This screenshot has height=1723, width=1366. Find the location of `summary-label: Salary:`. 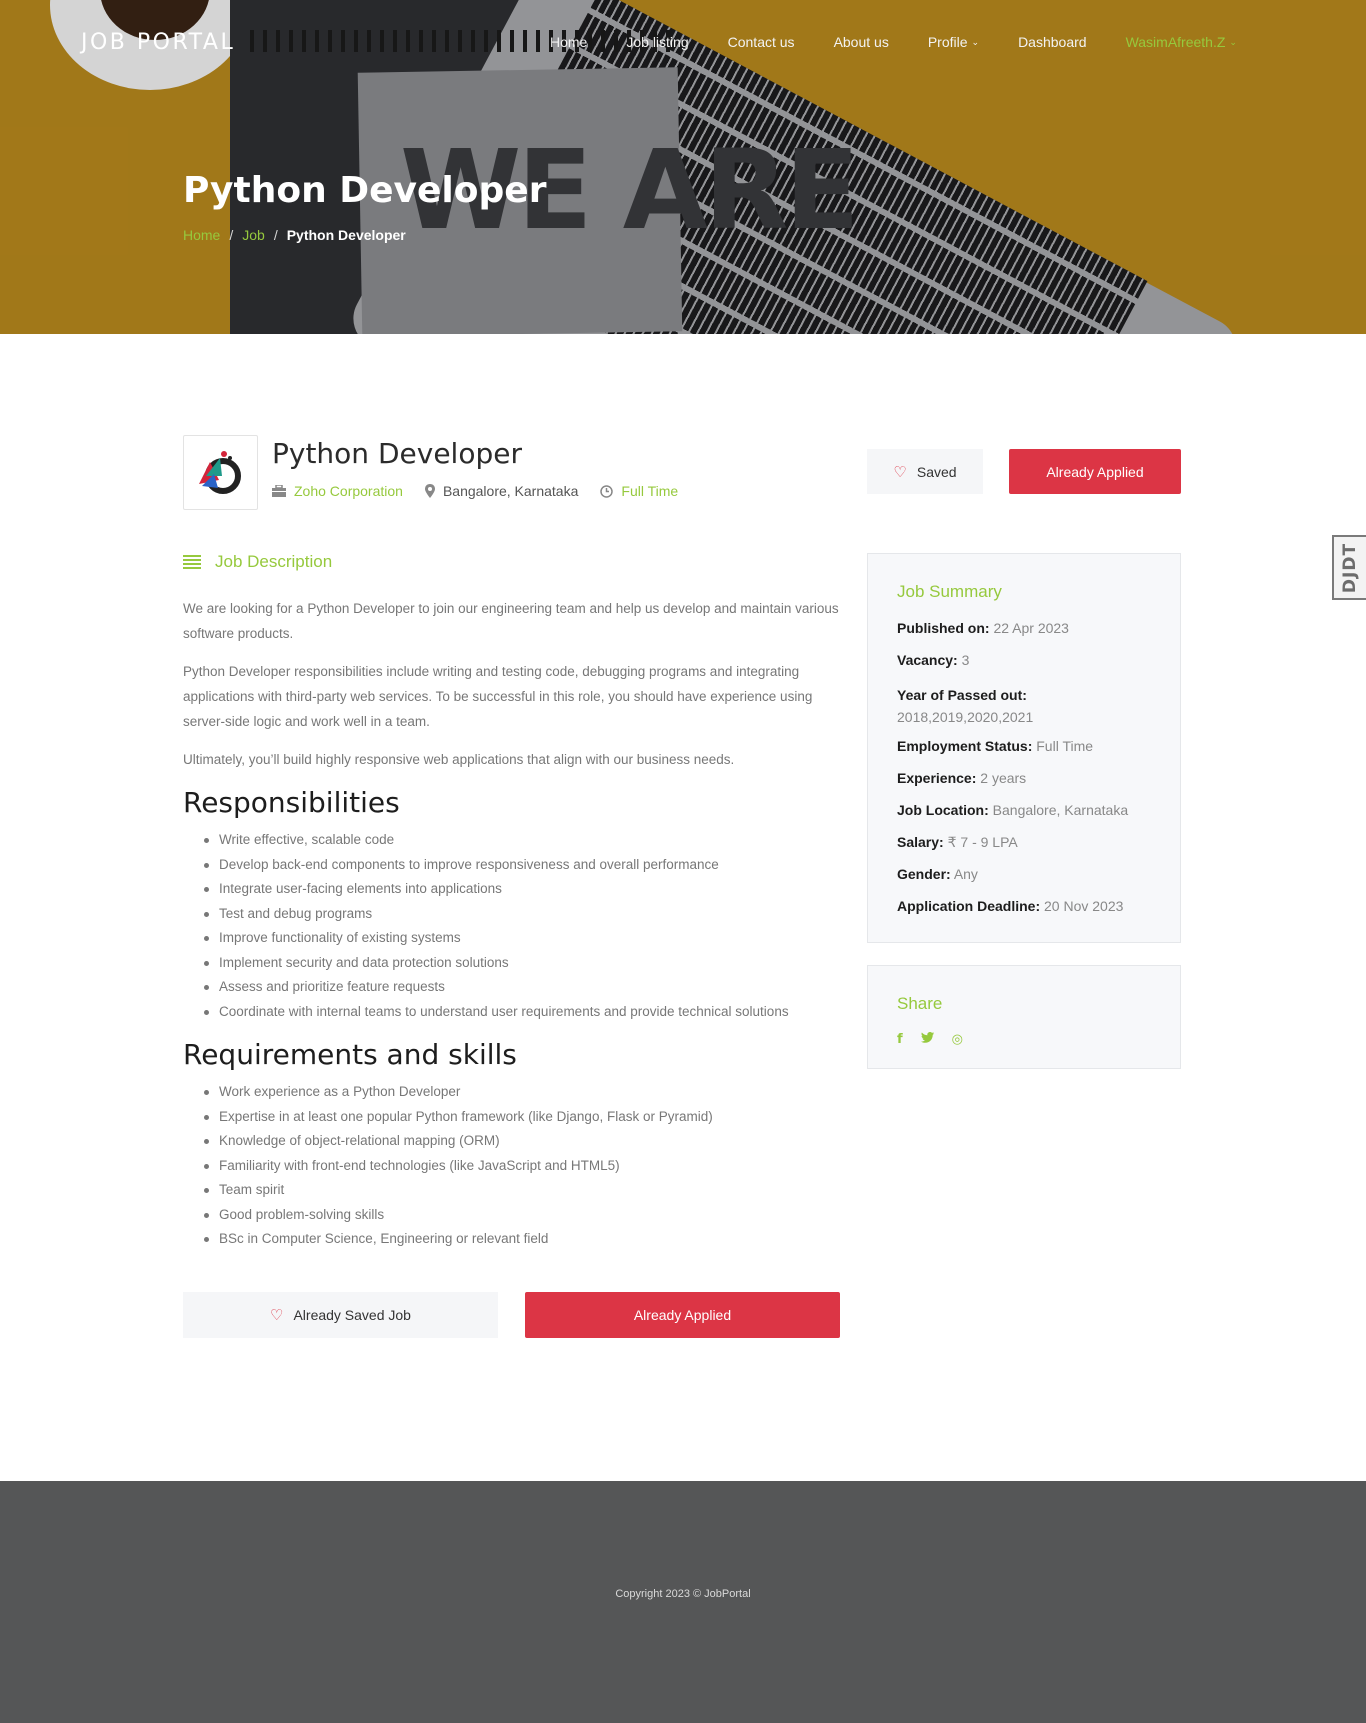

summary-label: Salary: is located at coordinates (920, 842).